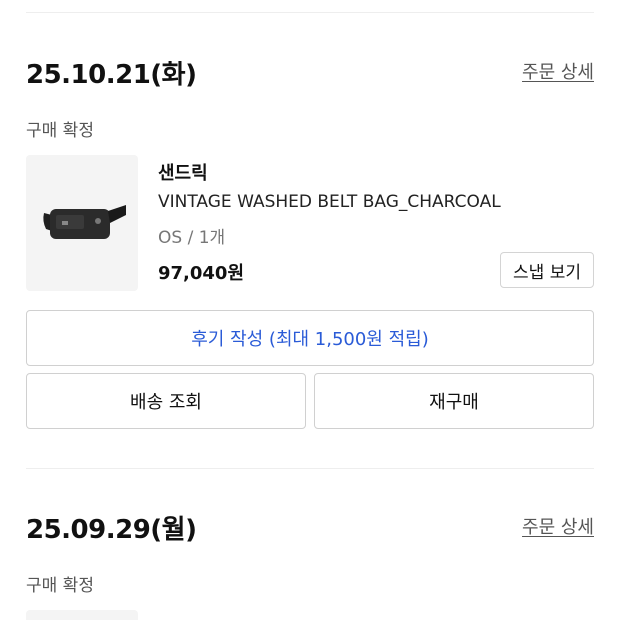  What do you see at coordinates (111, 530) in the screenshot?
I see `order-date: 25.09.29(월)` at bounding box center [111, 530].